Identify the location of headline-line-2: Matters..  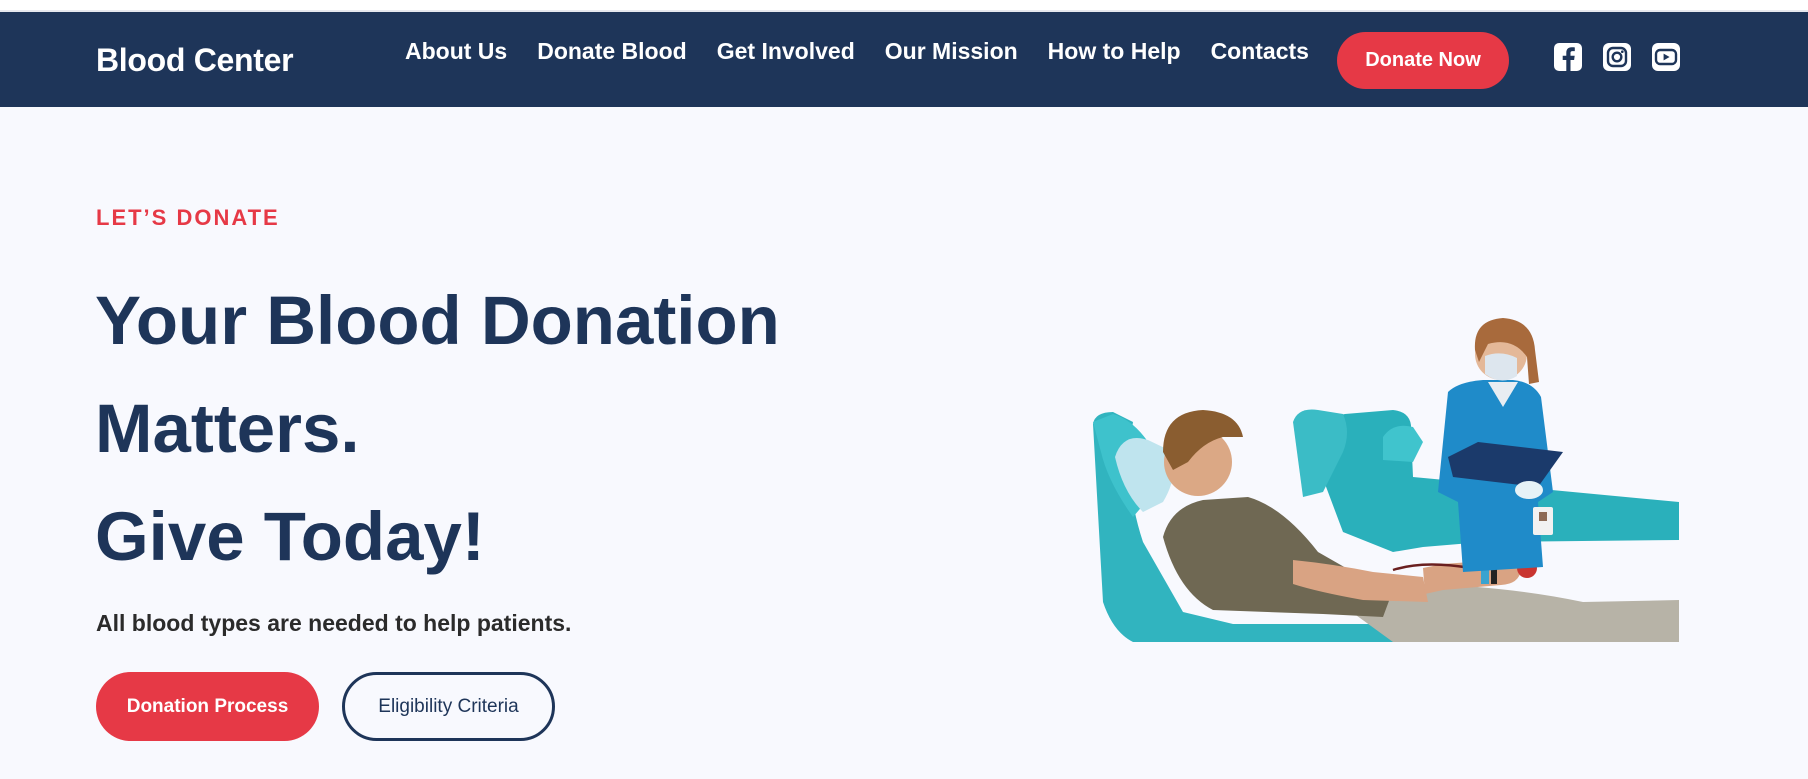
(227, 428).